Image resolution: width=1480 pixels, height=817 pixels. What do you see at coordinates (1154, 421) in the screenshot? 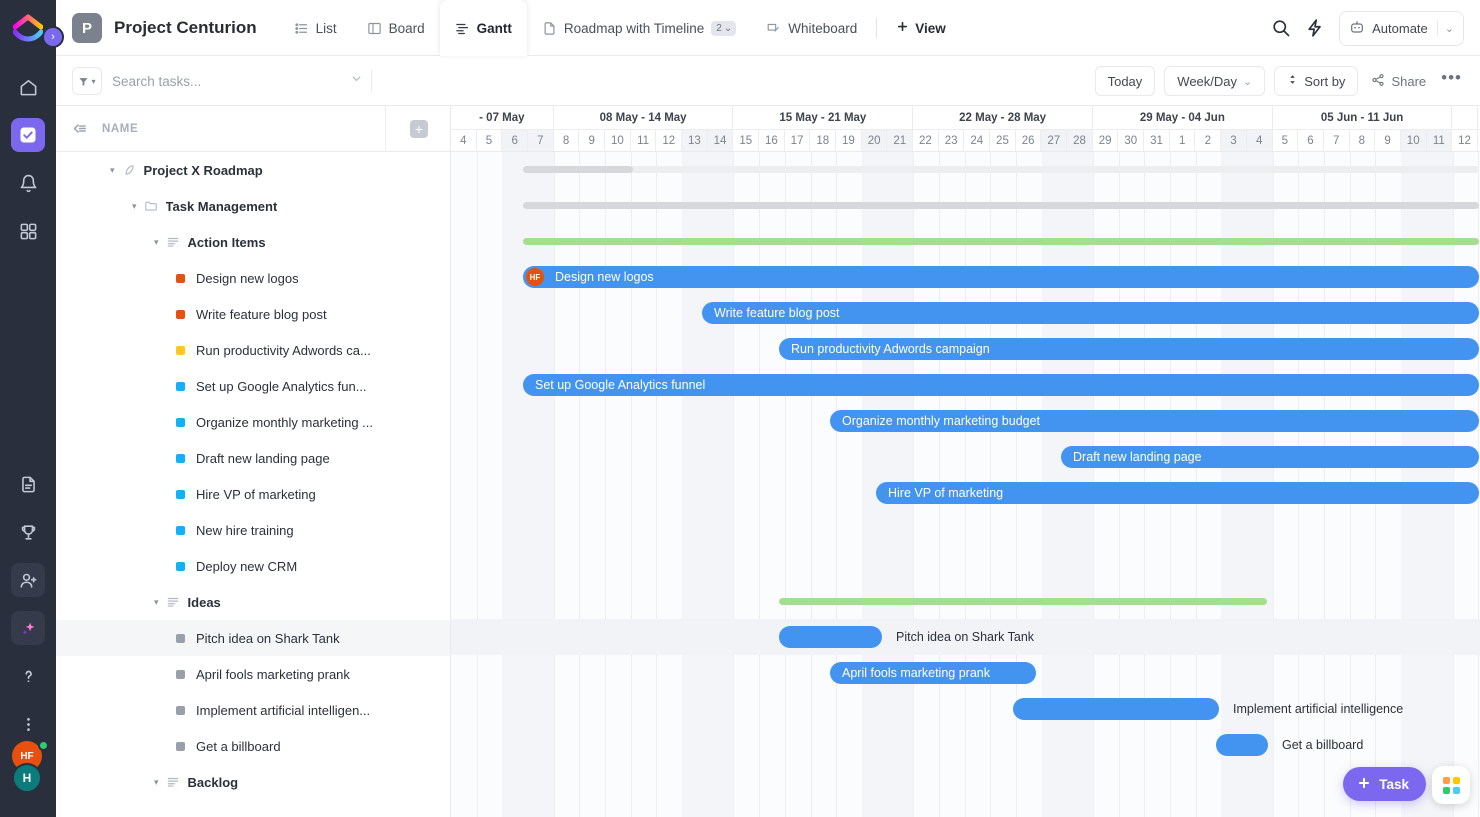
I see `gantt-bar: Organize monthly marketing budget` at bounding box center [1154, 421].